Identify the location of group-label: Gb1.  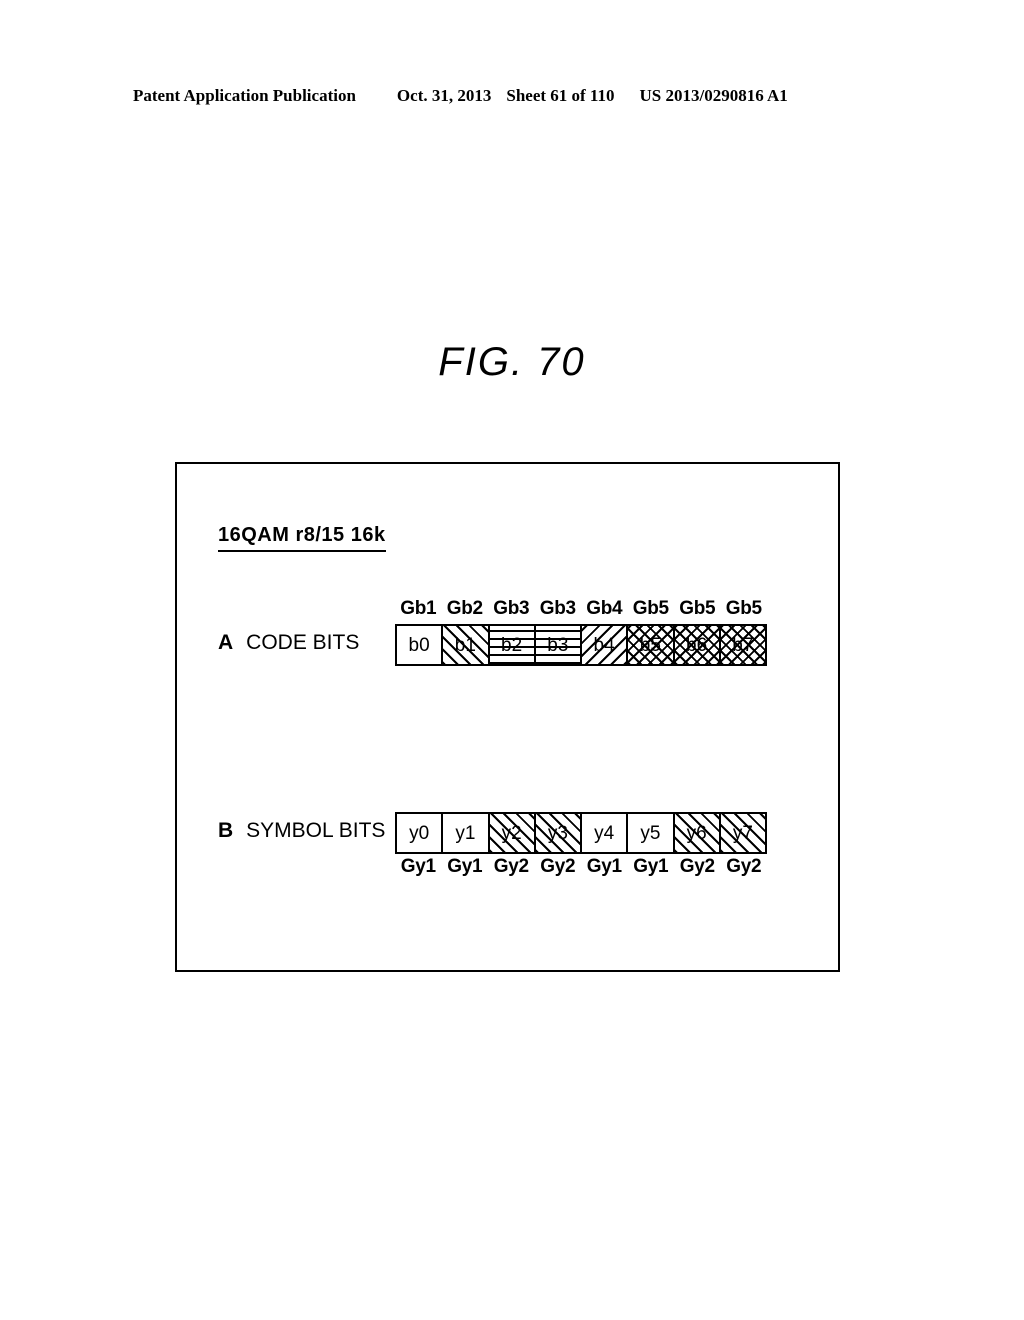
(418, 608).